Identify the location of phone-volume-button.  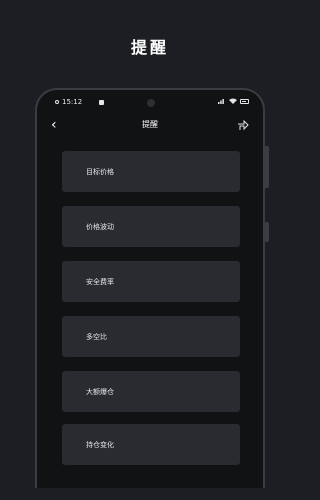
(267, 167).